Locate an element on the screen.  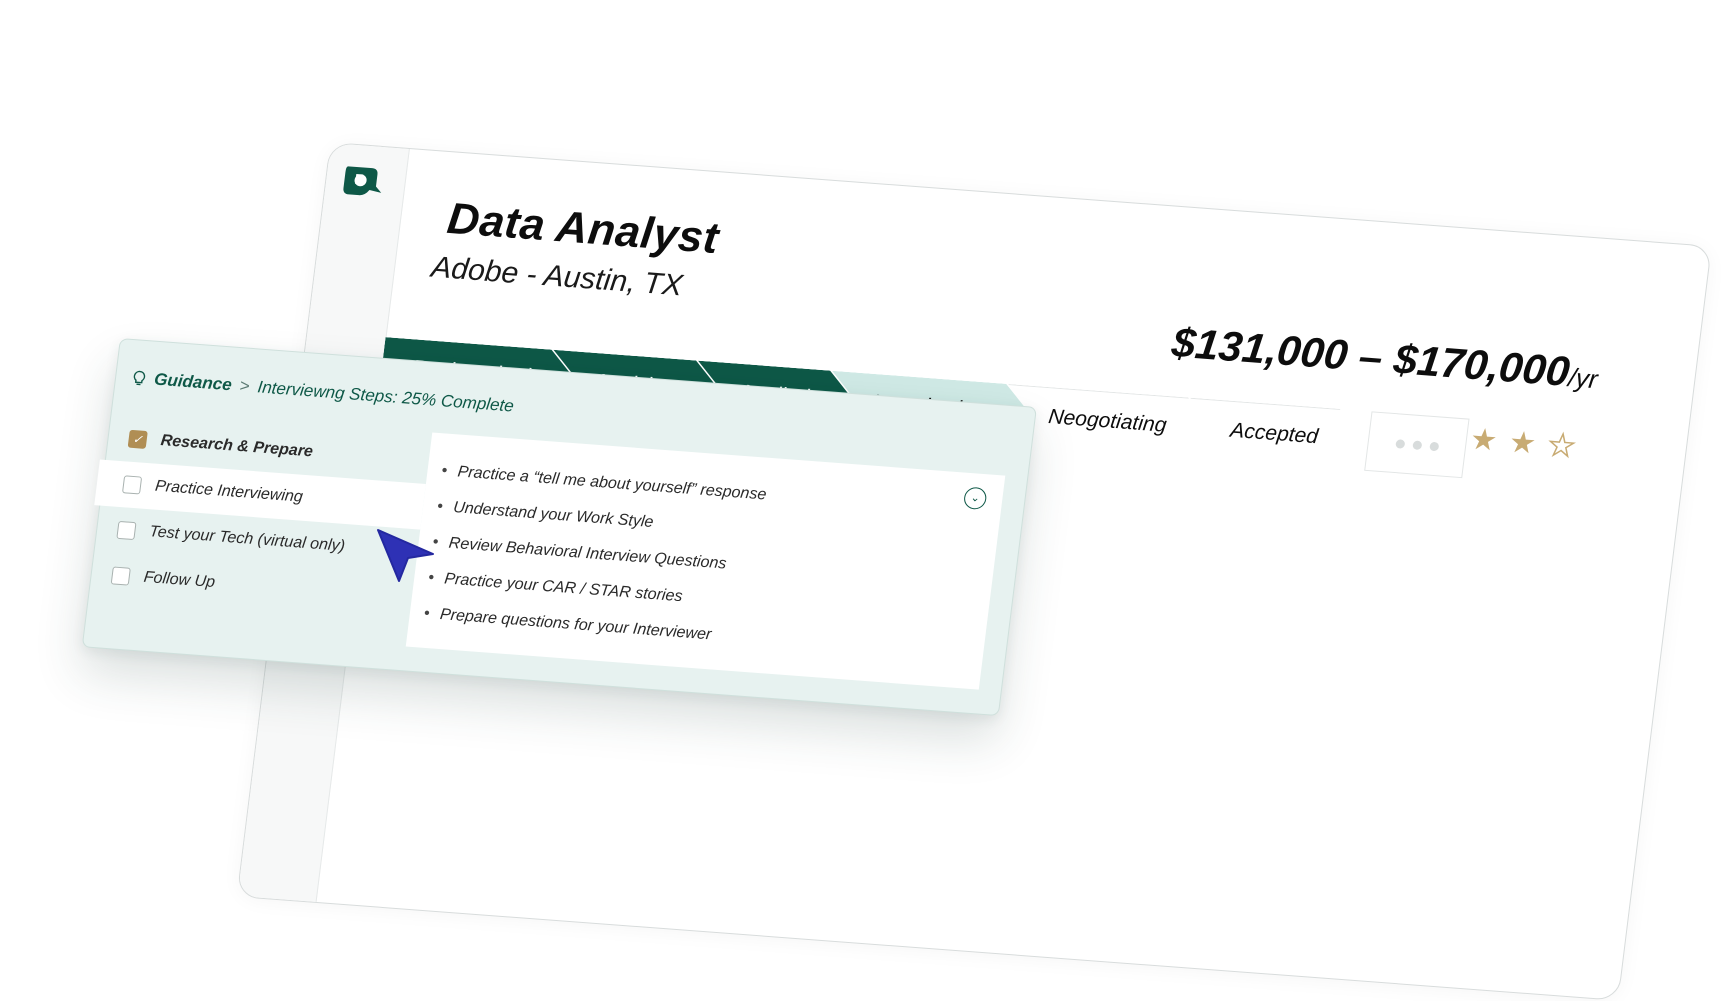
star-empty-icon: ★ is located at coordinates (1561, 447).